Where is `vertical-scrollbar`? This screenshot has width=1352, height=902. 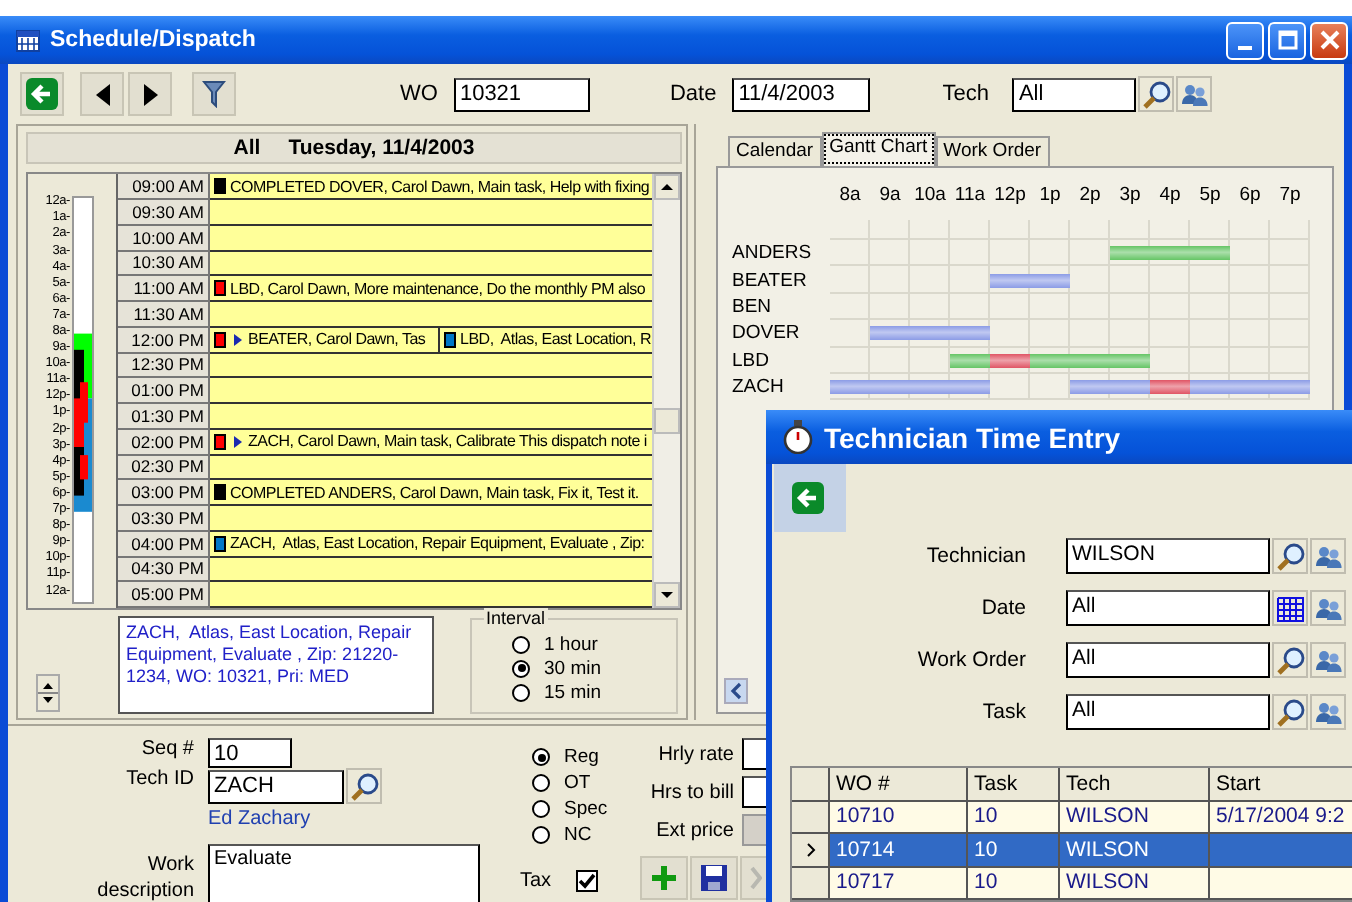
vertical-scrollbar is located at coordinates (666, 391).